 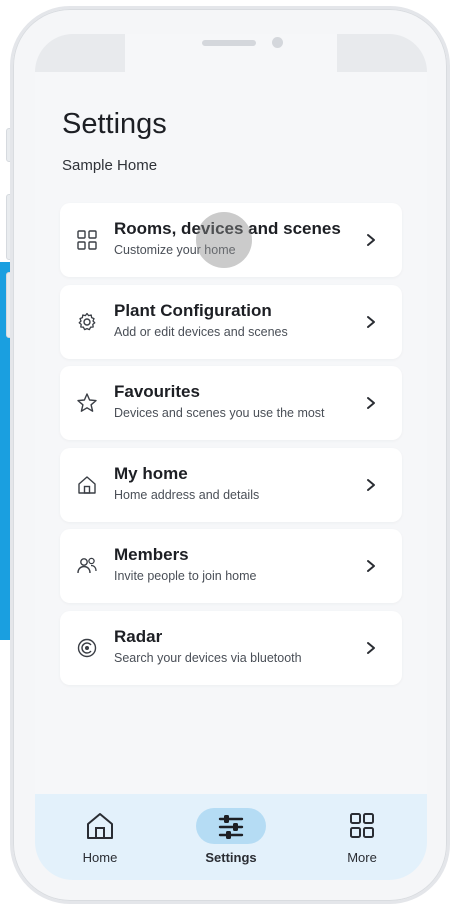 What do you see at coordinates (224, 240) in the screenshot?
I see `touch-indicator` at bounding box center [224, 240].